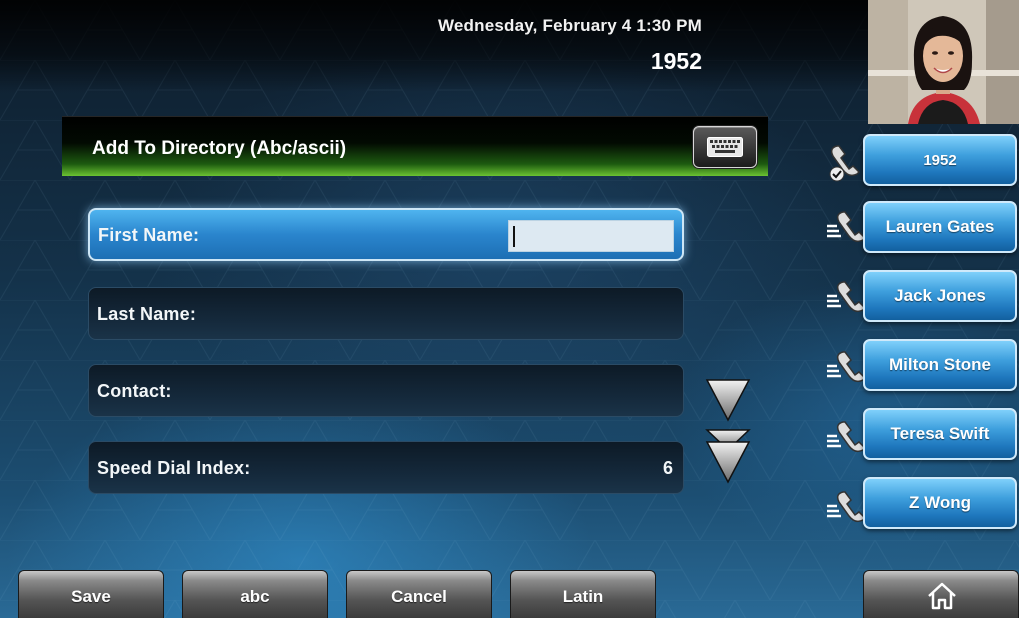 This screenshot has width=1019, height=618. Describe the element at coordinates (514, 236) in the screenshot. I see `text-cursor` at that location.